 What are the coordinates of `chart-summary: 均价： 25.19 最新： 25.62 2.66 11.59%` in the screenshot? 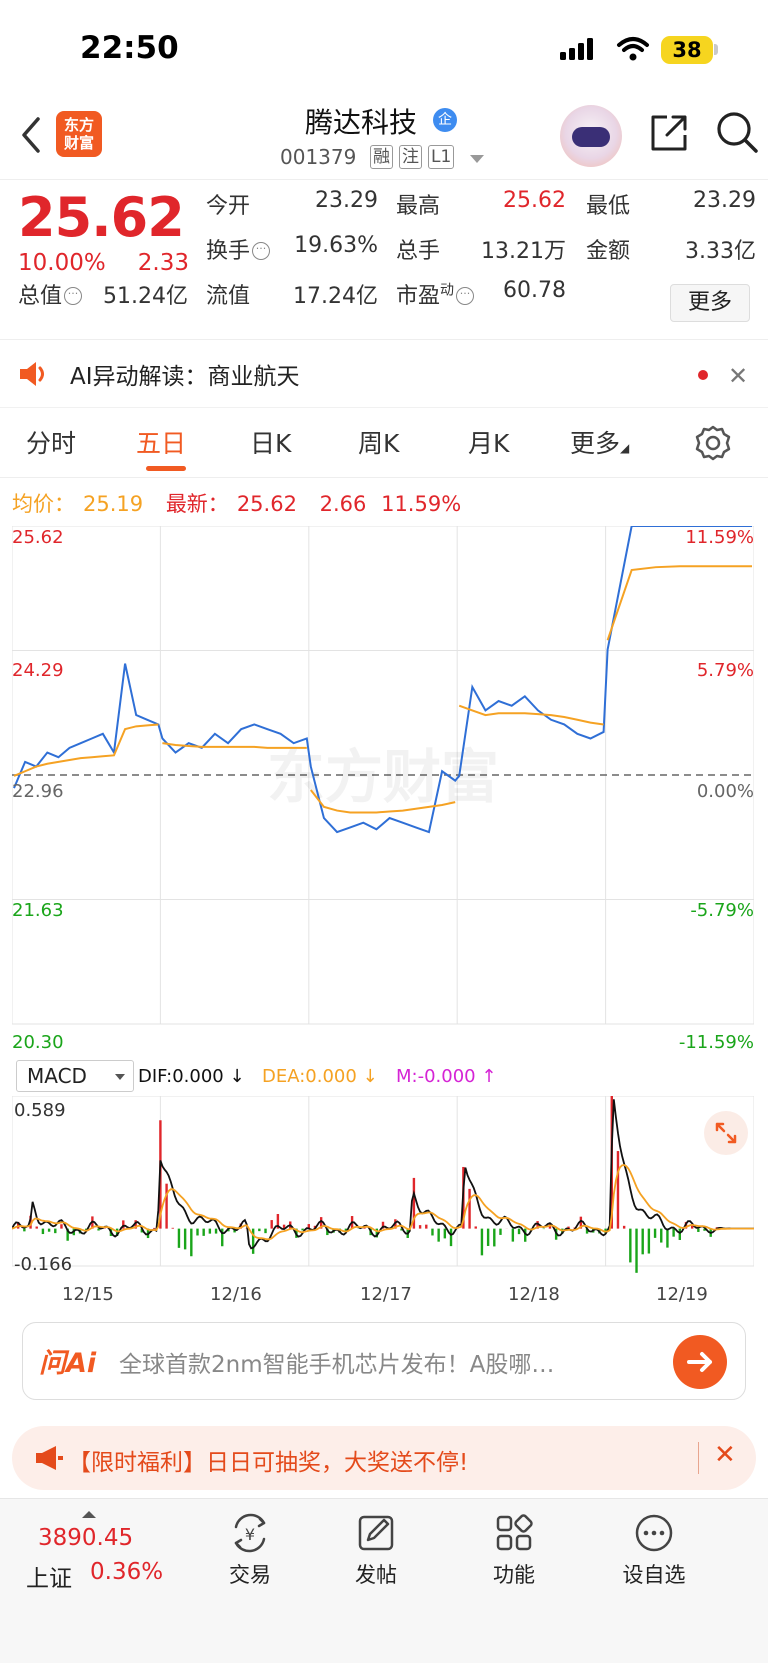 It's located at (240, 503).